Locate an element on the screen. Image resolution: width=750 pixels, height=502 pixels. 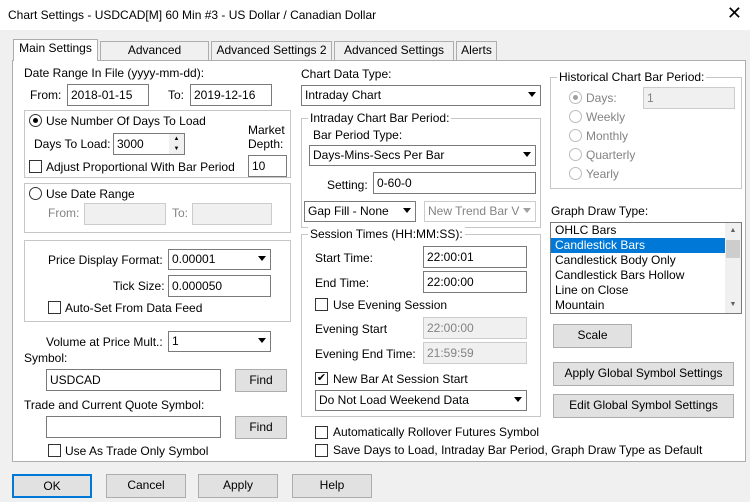
price-format-label: Price Display Format: is located at coordinates (105, 260).